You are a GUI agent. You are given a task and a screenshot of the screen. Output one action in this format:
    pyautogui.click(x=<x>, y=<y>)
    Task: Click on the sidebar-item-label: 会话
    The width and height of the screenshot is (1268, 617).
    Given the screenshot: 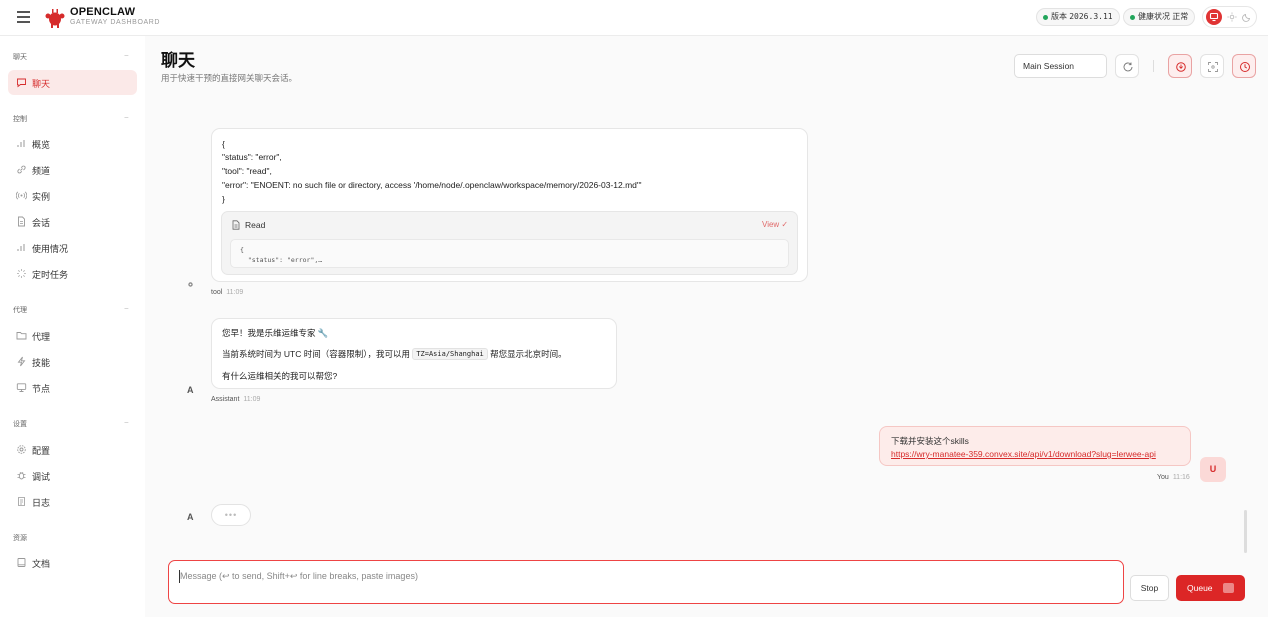 What is the action you would take?
    pyautogui.click(x=41, y=223)
    